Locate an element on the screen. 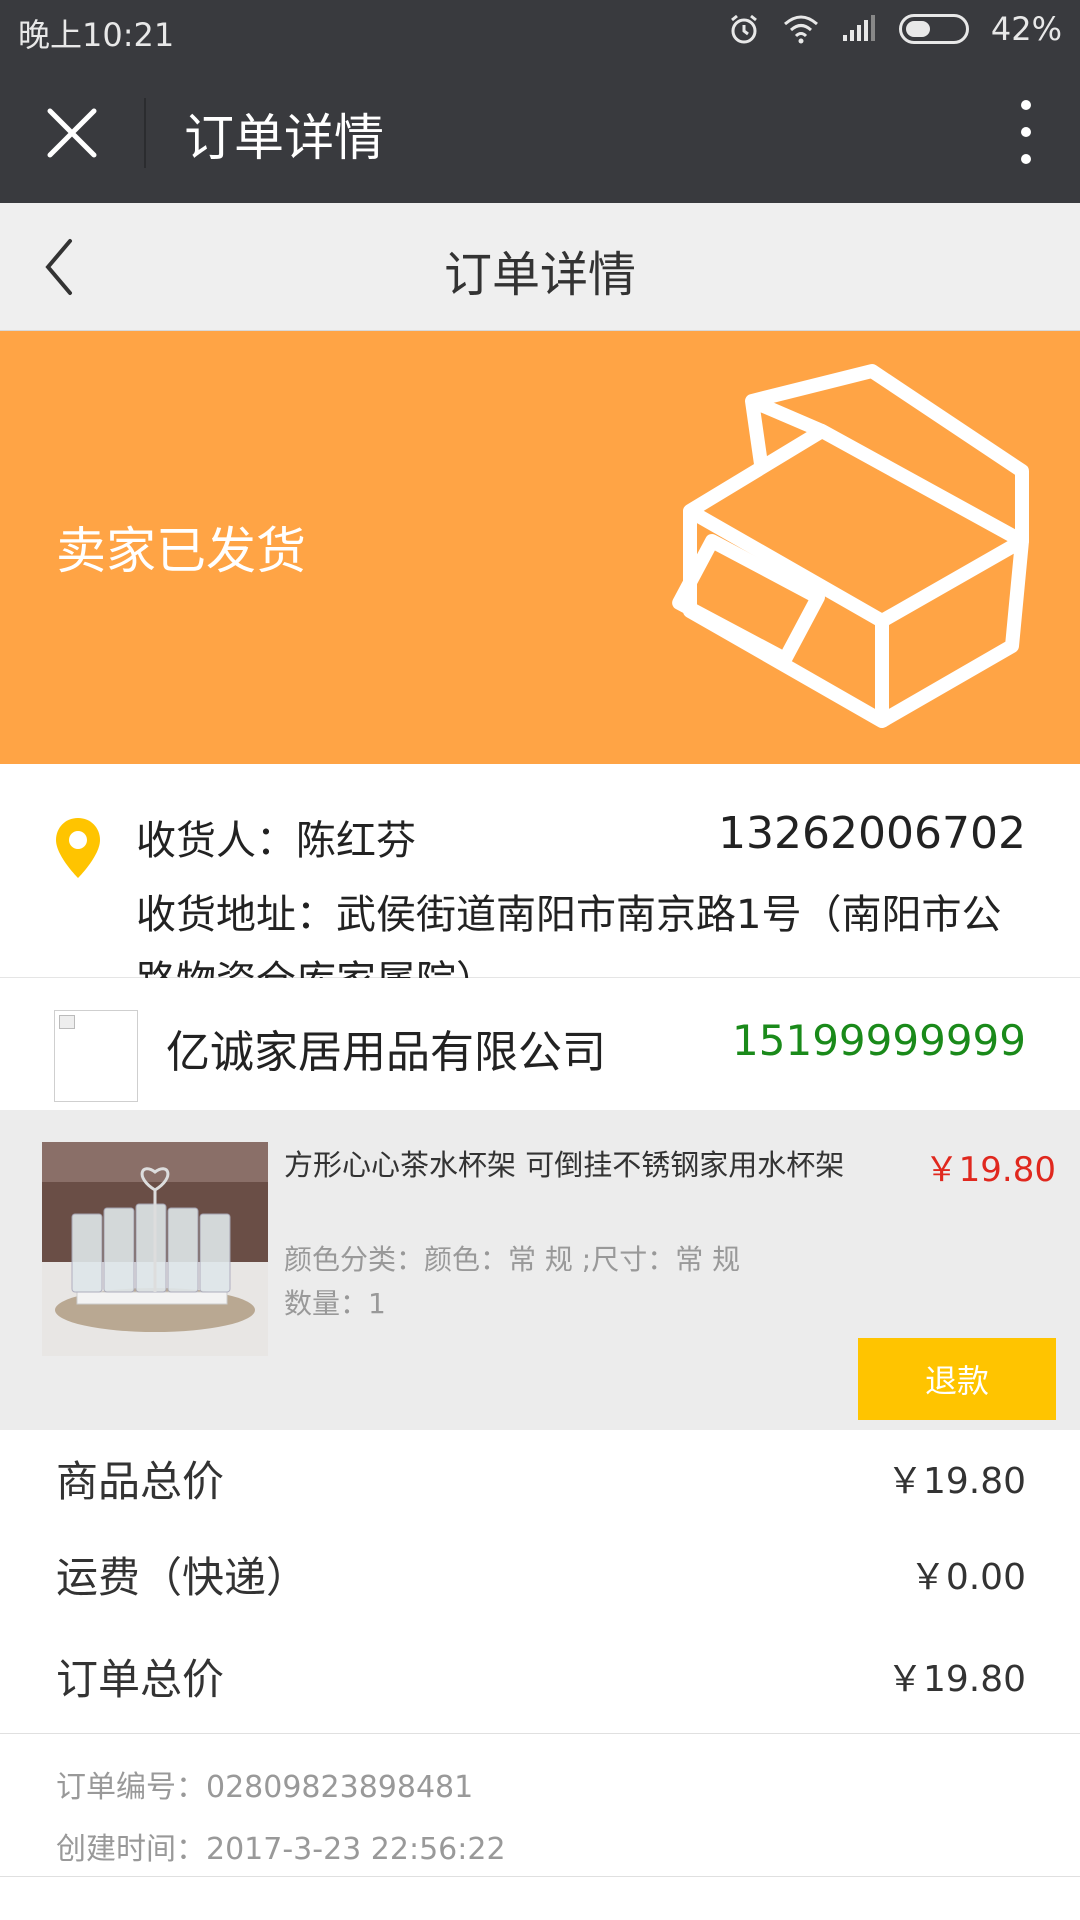  order-number: 订单编号：02809823898481 is located at coordinates (265, 1787).